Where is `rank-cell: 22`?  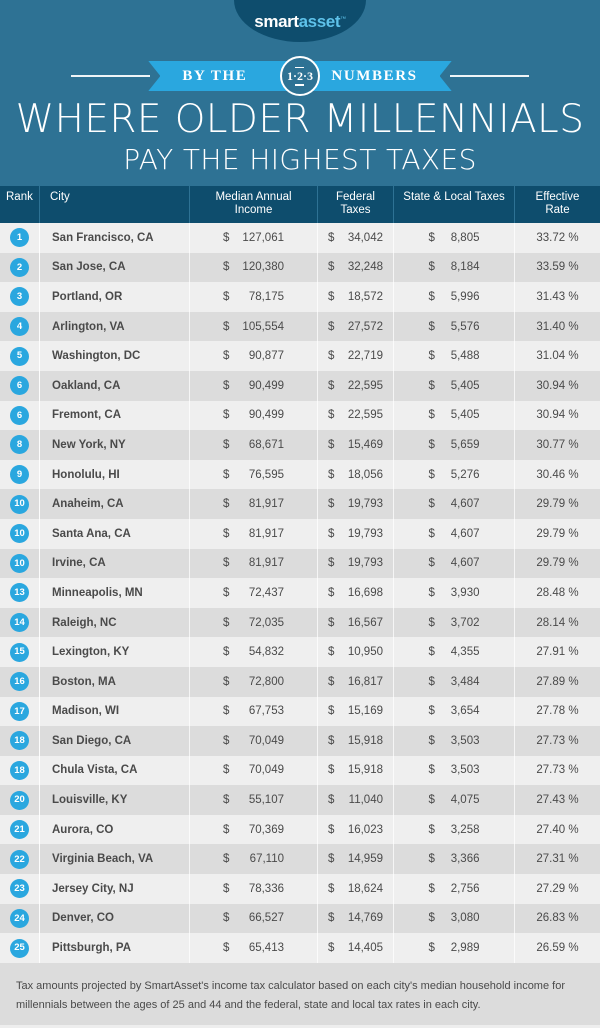
rank-cell: 22 is located at coordinates (20, 859).